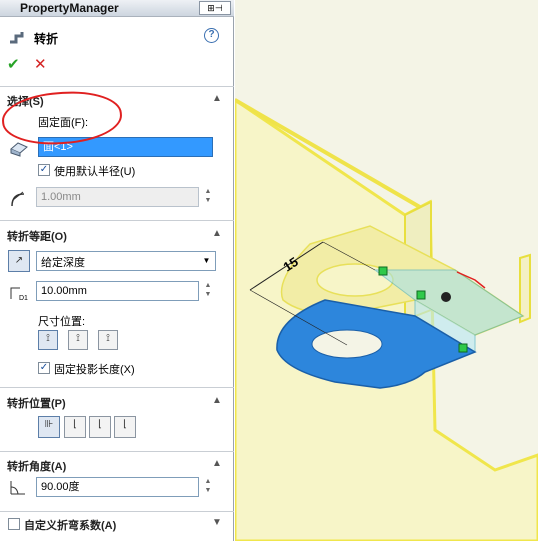 This screenshot has height=541, width=538. What do you see at coordinates (17, 38) in the screenshot?
I see `jog-feature-icon` at bounding box center [17, 38].